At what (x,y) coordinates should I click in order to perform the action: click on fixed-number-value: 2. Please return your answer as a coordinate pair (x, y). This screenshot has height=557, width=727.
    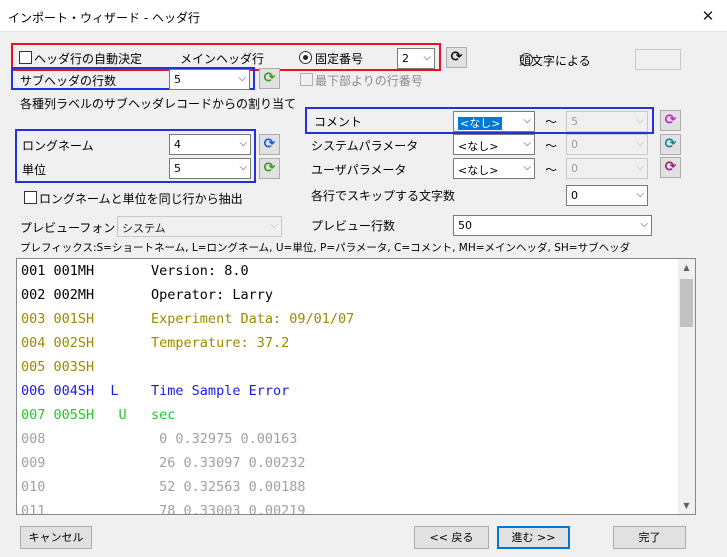
    Looking at the image, I should click on (405, 58).